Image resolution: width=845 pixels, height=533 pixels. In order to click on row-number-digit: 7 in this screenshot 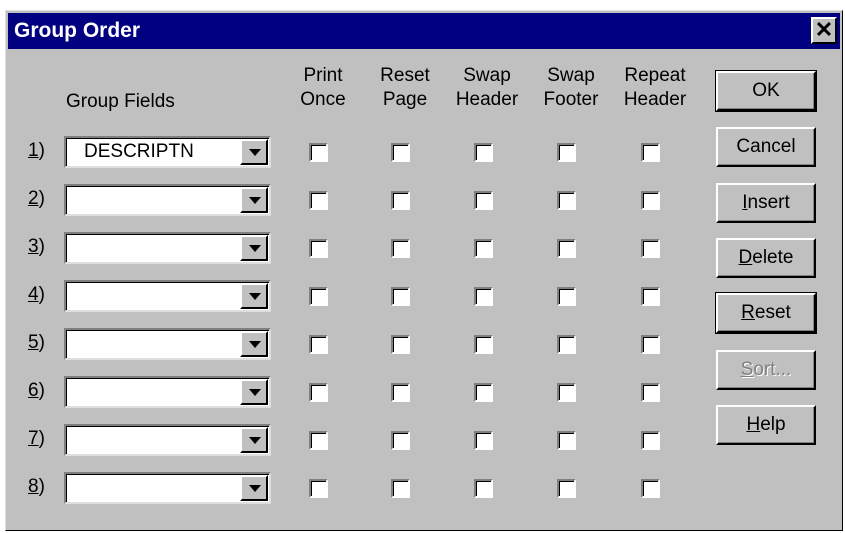, I will do `click(33, 438)`.